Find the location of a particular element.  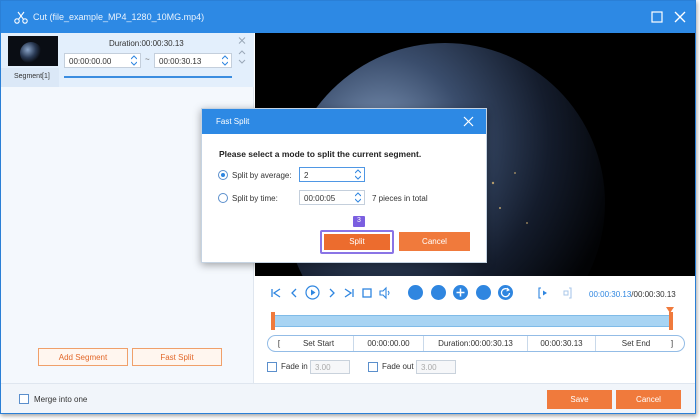

reset-icon is located at coordinates (505, 292).